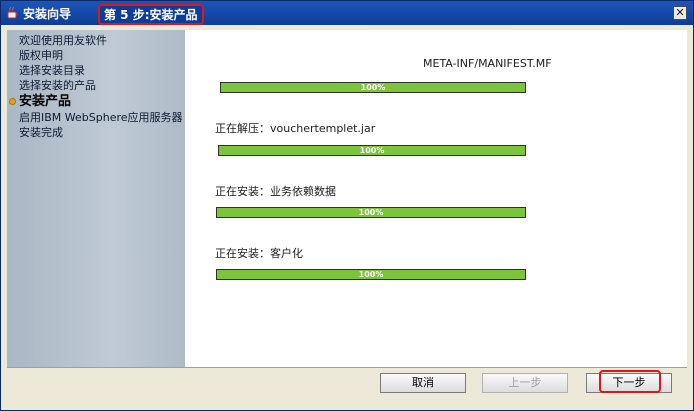 Image resolution: width=694 pixels, height=411 pixels. I want to click on progress-label: 正在安装：业务依赖数据, so click(275, 191).